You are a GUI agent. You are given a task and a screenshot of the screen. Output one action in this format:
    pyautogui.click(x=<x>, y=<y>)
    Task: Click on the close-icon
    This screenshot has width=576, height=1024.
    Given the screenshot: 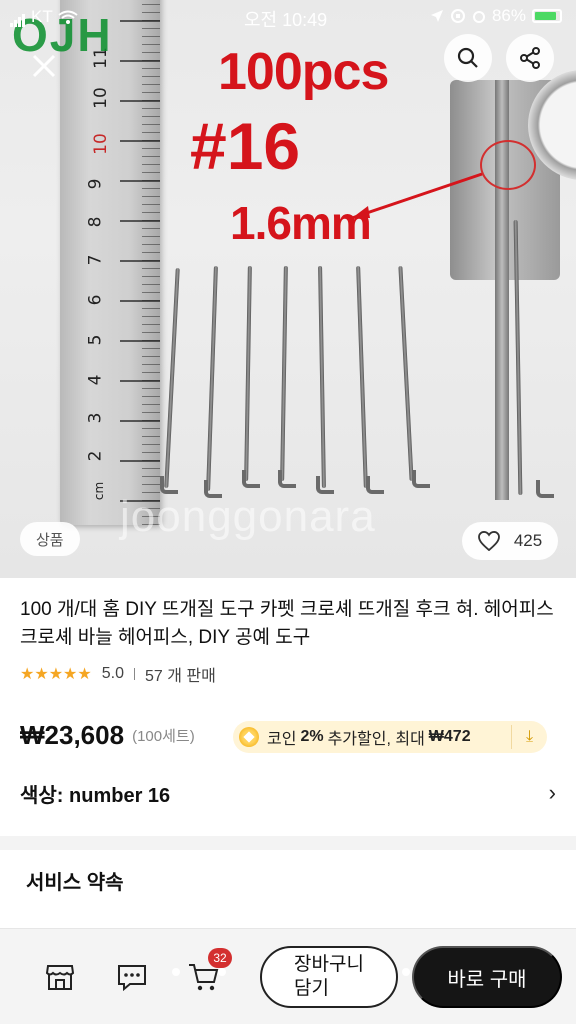 What is the action you would take?
    pyautogui.click(x=44, y=66)
    